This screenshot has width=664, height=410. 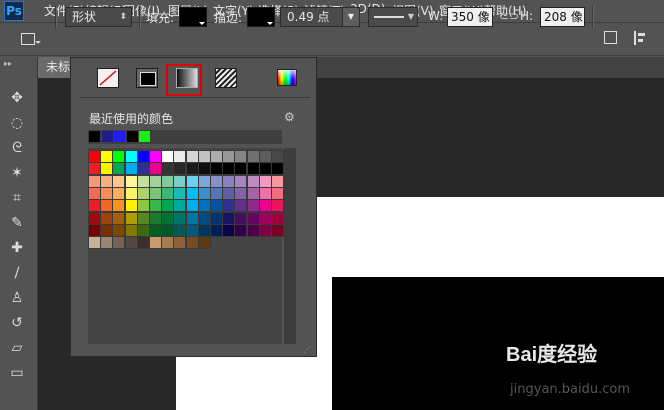 What do you see at coordinates (17, 223) in the screenshot?
I see `eyedropper-tool-icon: ✎` at bounding box center [17, 223].